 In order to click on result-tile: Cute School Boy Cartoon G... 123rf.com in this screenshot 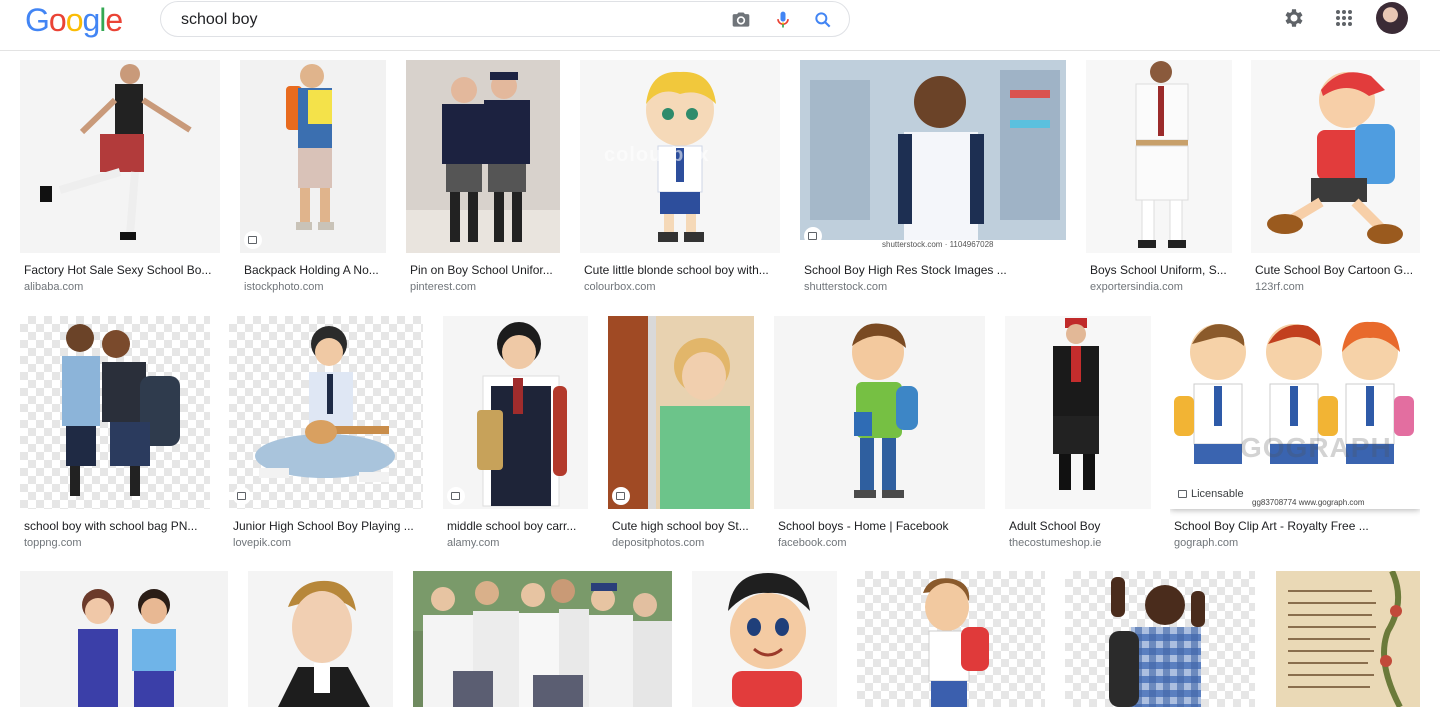, I will do `click(1335, 180)`.